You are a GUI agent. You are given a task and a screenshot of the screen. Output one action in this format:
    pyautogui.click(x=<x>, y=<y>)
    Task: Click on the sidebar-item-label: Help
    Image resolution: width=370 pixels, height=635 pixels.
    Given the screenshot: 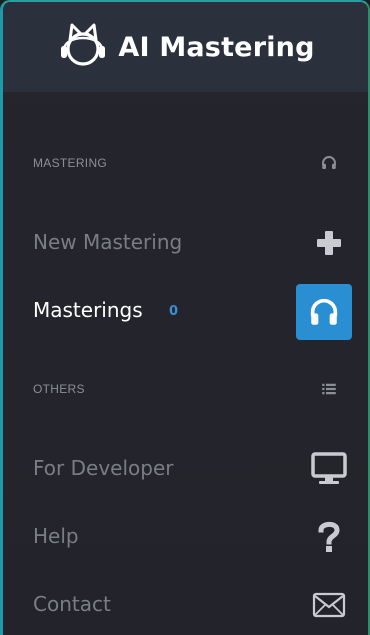 What is the action you would take?
    pyautogui.click(x=56, y=536)
    